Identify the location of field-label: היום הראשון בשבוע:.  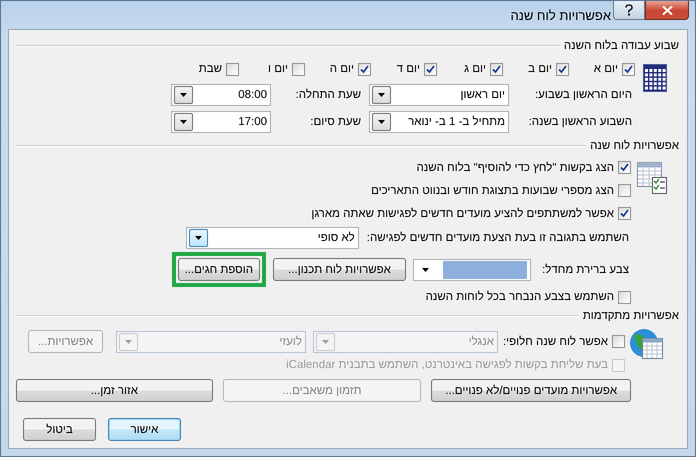
(583, 95).